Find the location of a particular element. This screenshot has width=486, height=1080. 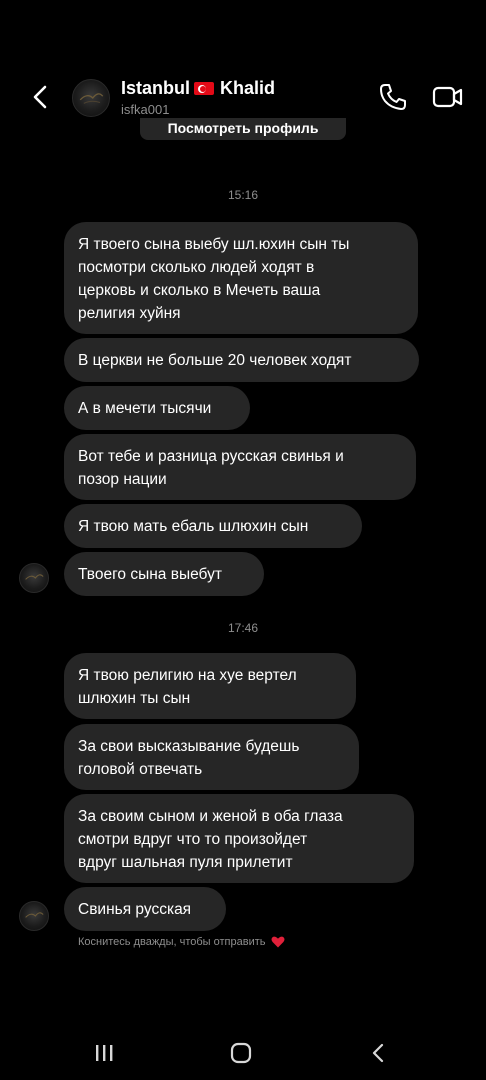

home-button is located at coordinates (241, 1053).